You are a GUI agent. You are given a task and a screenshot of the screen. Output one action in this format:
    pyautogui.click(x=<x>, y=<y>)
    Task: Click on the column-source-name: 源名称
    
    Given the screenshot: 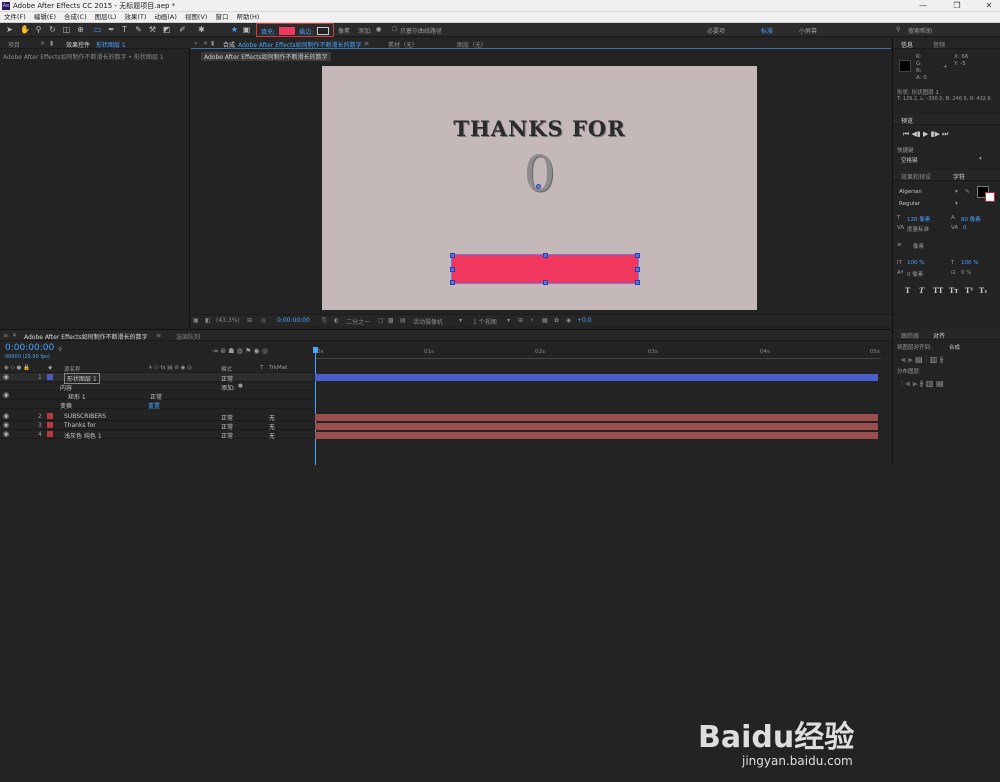 What is the action you would take?
    pyautogui.click(x=72, y=369)
    